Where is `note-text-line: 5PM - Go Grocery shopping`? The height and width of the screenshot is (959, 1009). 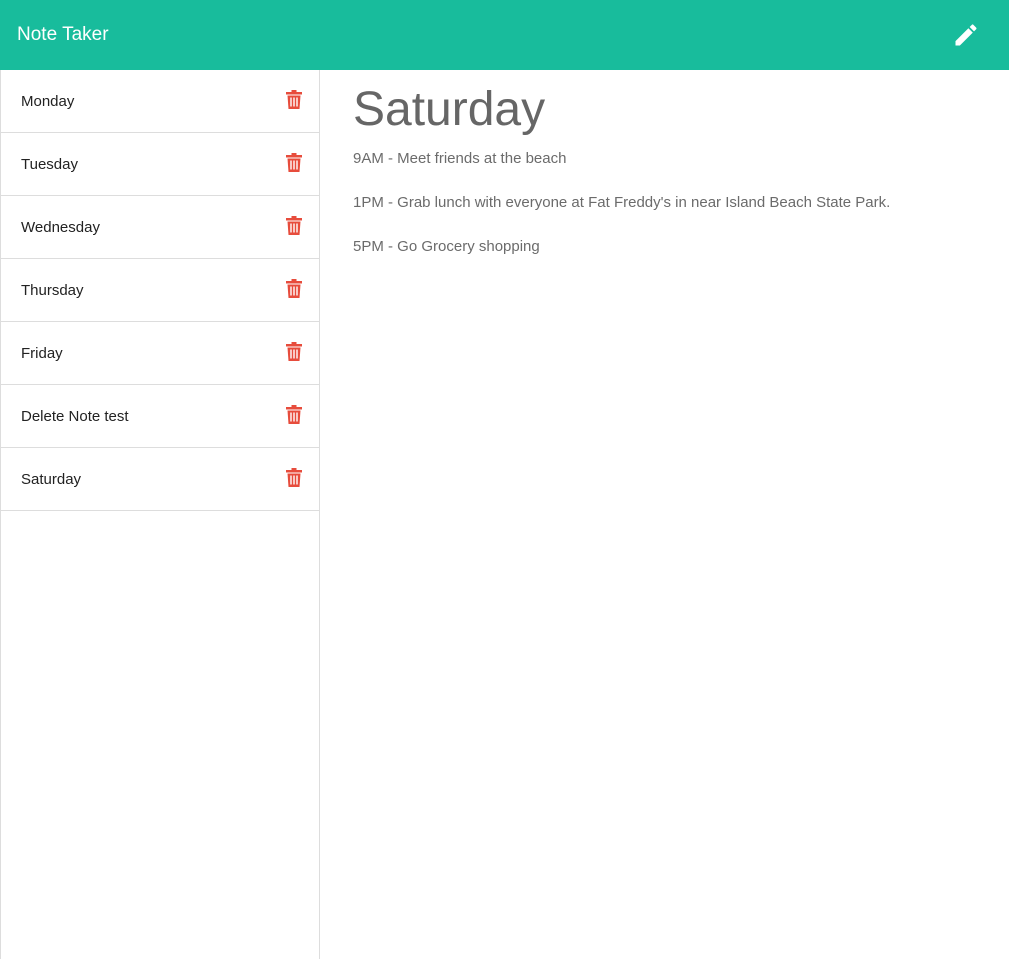 note-text-line: 5PM - Go Grocery shopping is located at coordinates (446, 246).